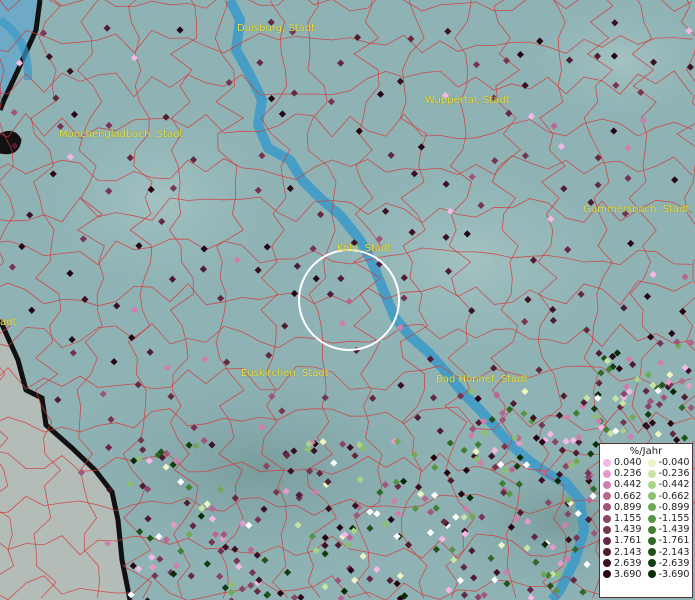 Image resolution: width=695 pixels, height=600 pixels. I want to click on legend-value: 0.899, so click(628, 507).